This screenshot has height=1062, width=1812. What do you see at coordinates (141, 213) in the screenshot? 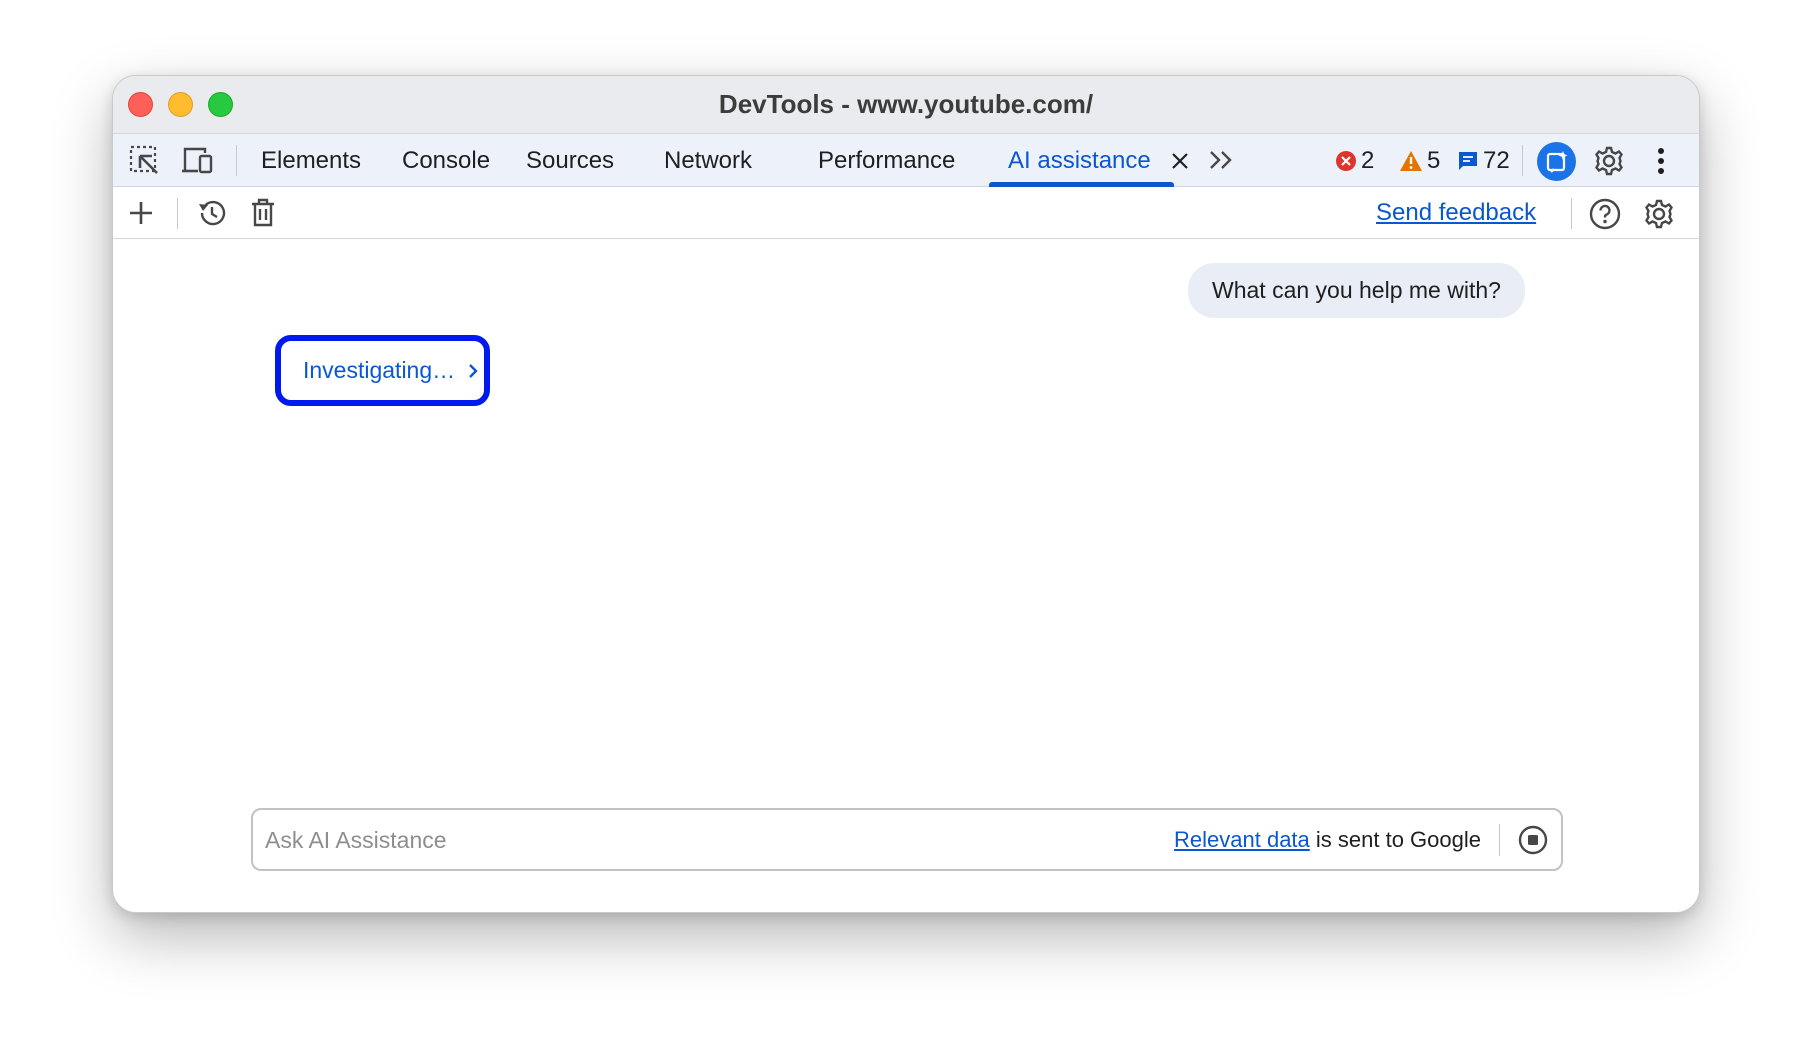
I see `new-chat-plus-icon` at bounding box center [141, 213].